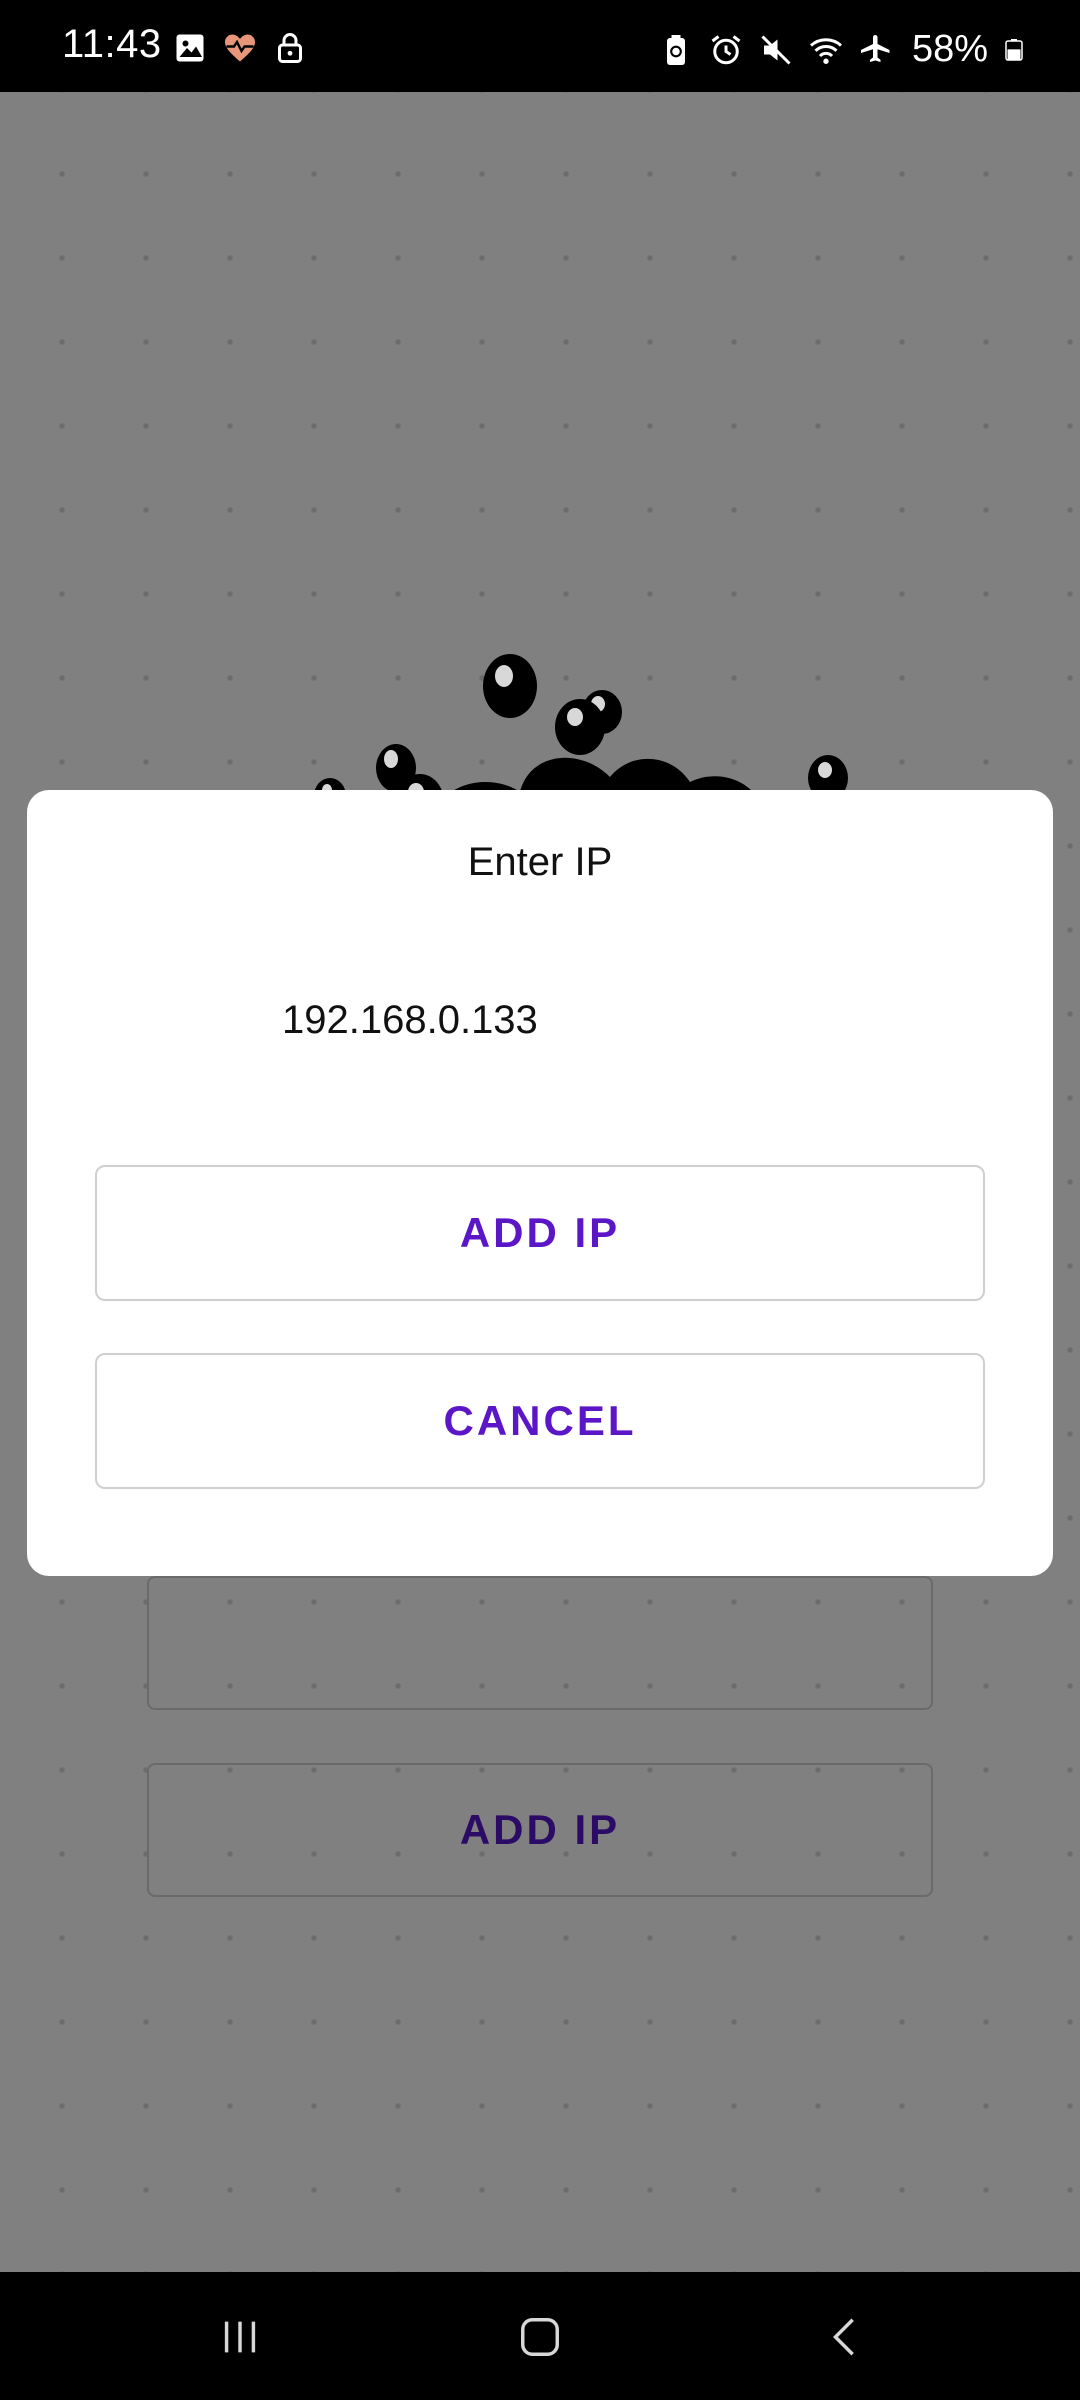 This screenshot has height=2400, width=1080. I want to click on dialog-title: Enter IP, so click(540, 862).